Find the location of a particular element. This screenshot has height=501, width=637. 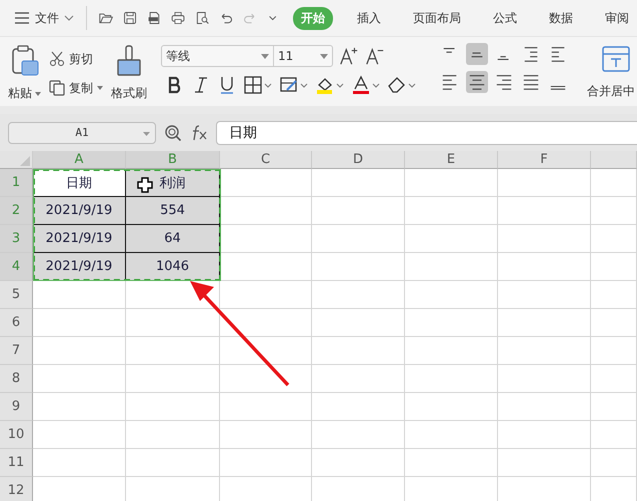

paste-button: 粘贴 is located at coordinates (24, 73).